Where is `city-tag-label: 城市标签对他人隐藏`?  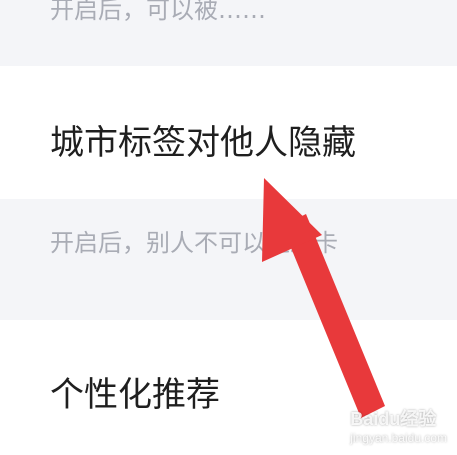 city-tag-label: 城市标签对他人隐藏 is located at coordinates (203, 143).